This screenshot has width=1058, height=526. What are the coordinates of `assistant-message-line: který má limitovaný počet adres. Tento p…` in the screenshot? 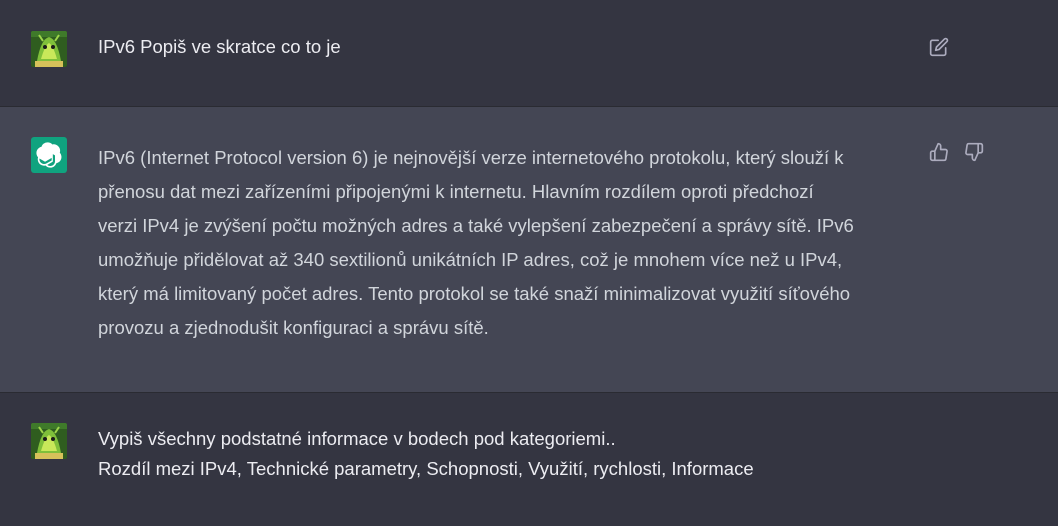 It's located at (474, 293).